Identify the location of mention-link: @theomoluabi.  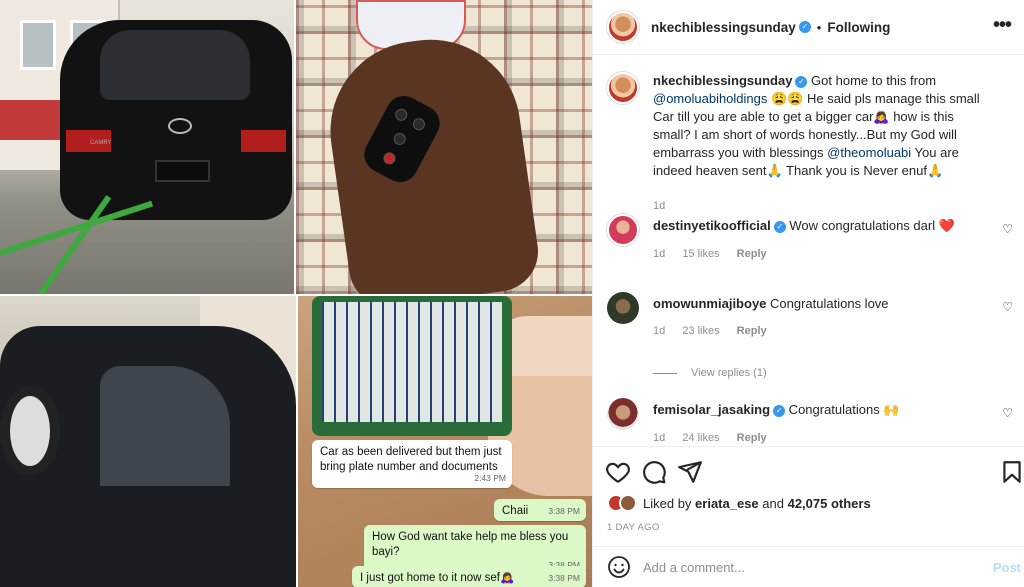
(869, 152).